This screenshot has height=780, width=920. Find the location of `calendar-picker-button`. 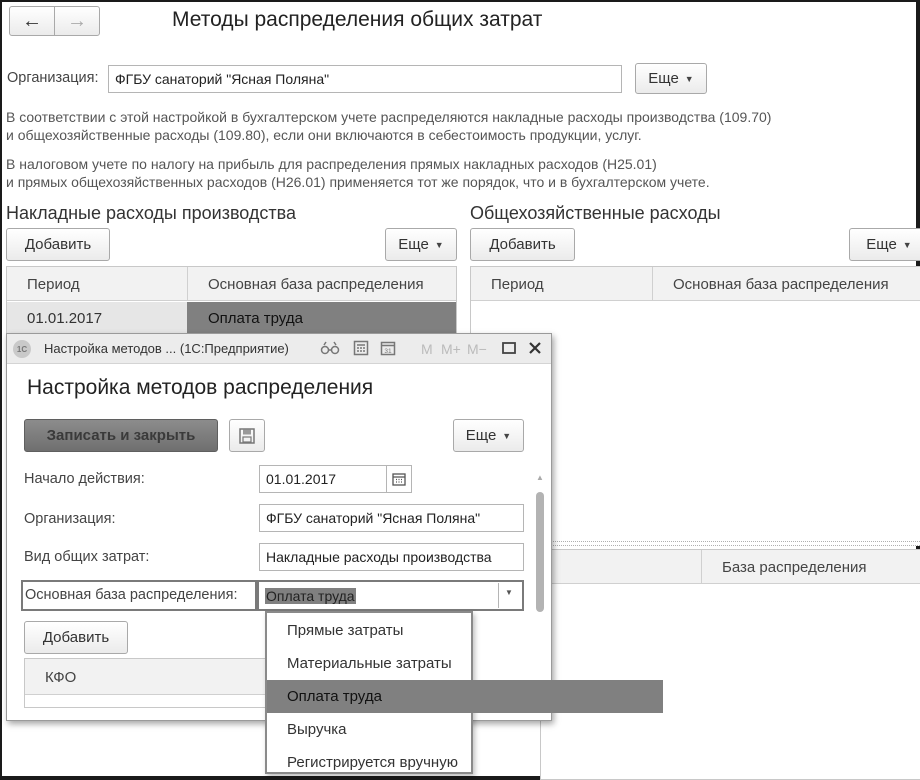

calendar-picker-button is located at coordinates (399, 479).